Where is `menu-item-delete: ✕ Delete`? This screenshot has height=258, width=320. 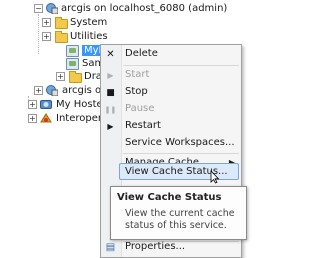 menu-item-delete: ✕ Delete is located at coordinates (171, 54).